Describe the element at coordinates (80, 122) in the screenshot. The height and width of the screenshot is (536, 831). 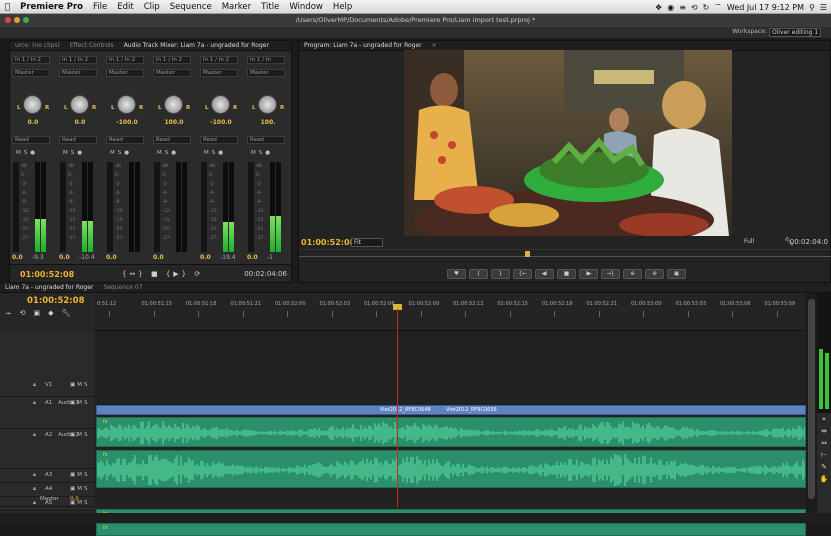
I see `pan-value: 0.0` at that location.